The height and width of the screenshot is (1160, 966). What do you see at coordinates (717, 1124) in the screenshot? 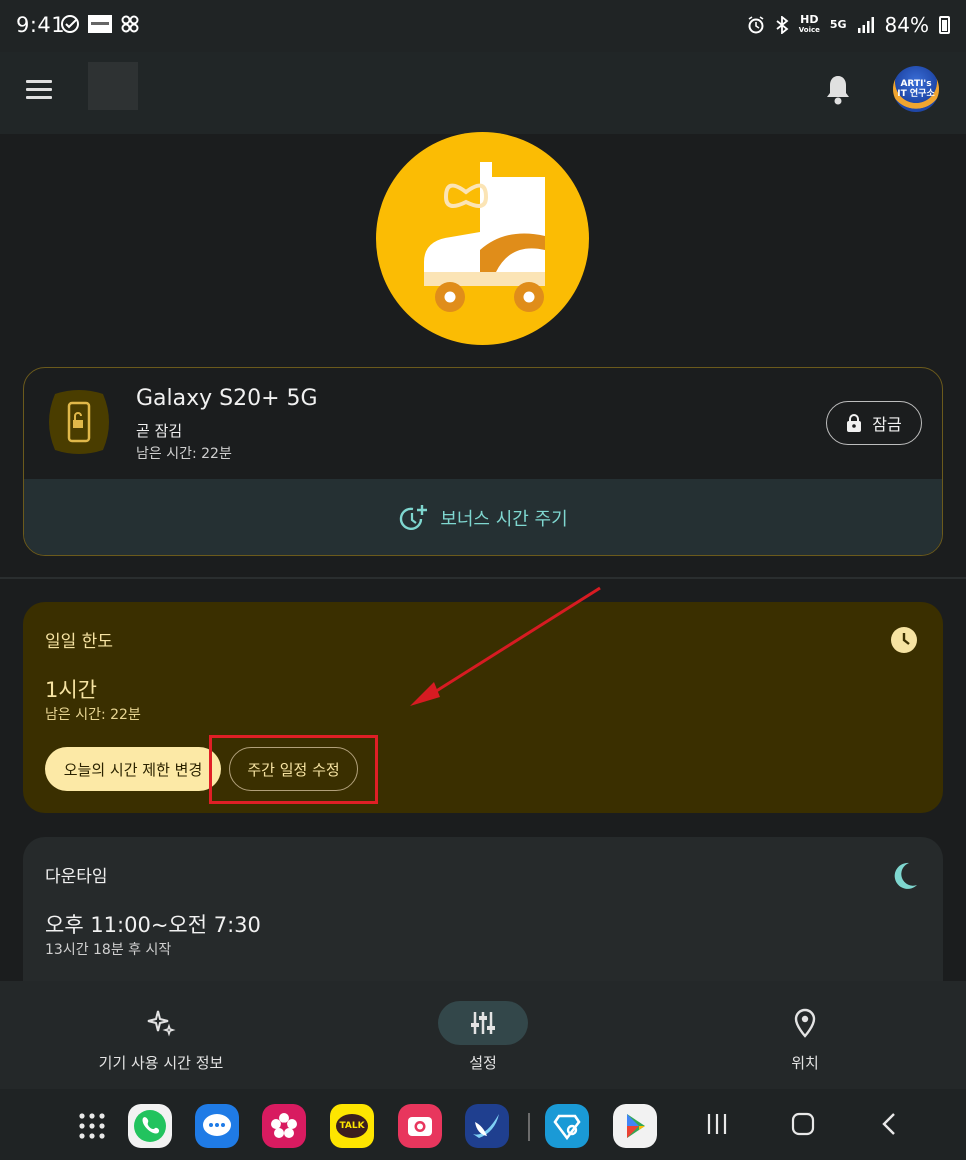
I see `recents-icon` at bounding box center [717, 1124].